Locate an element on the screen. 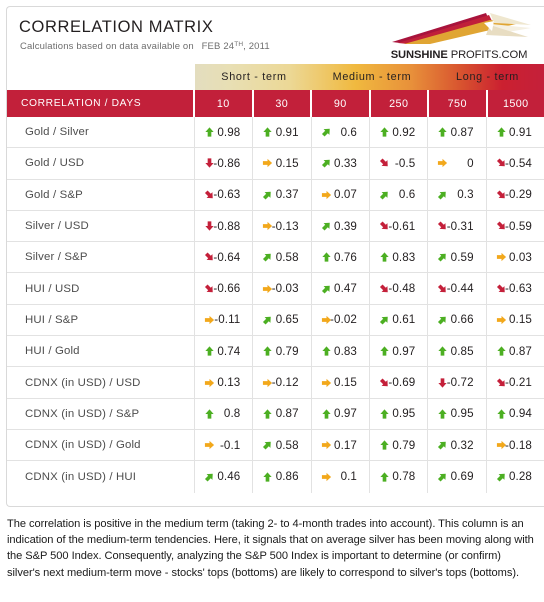 The width and height of the screenshot is (544, 602). correlation-value: 0.15 is located at coordinates (345, 383).